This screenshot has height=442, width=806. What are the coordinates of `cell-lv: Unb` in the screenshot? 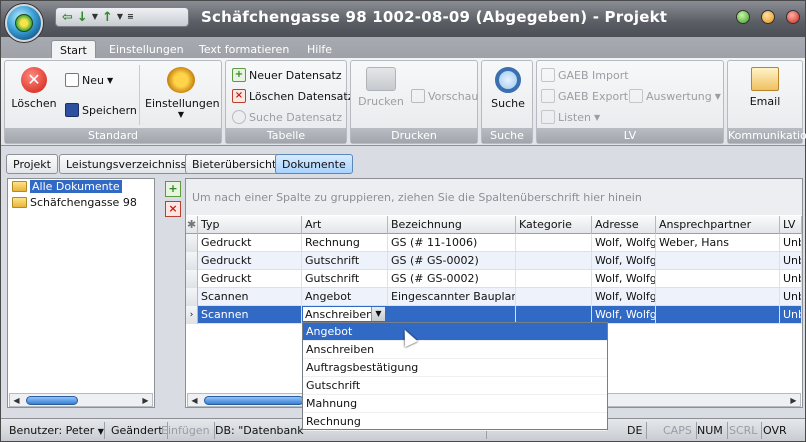 It's located at (791, 279).